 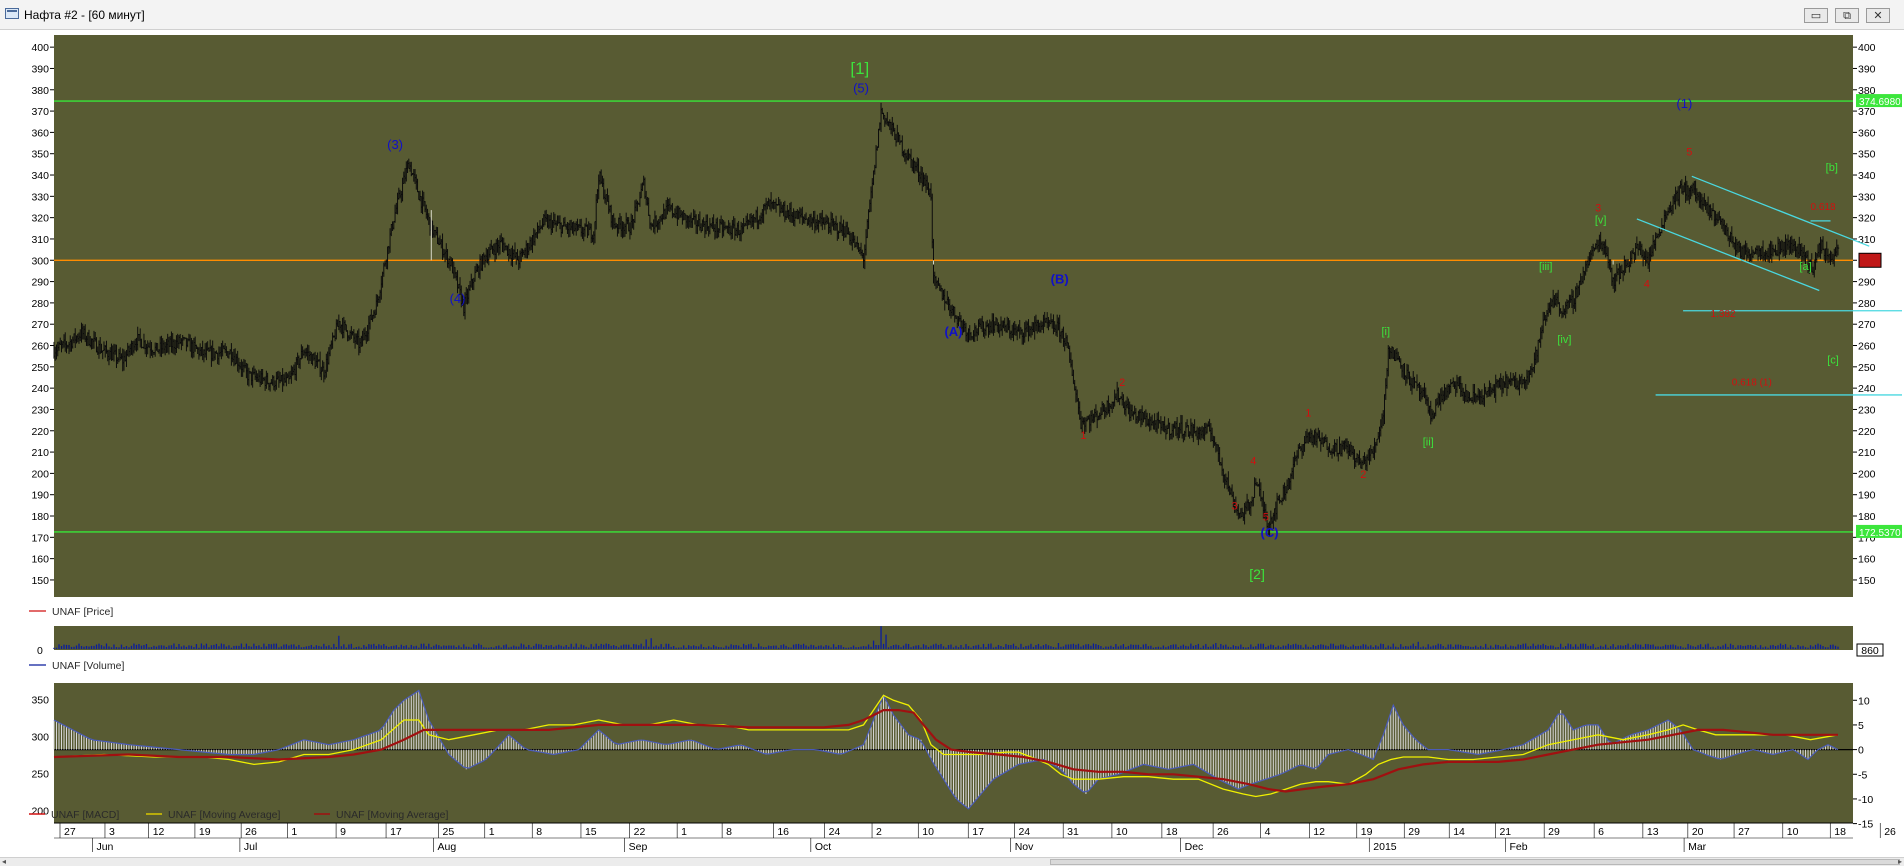 What do you see at coordinates (40, 133) in the screenshot?
I see `price-ytick-left: 360` at bounding box center [40, 133].